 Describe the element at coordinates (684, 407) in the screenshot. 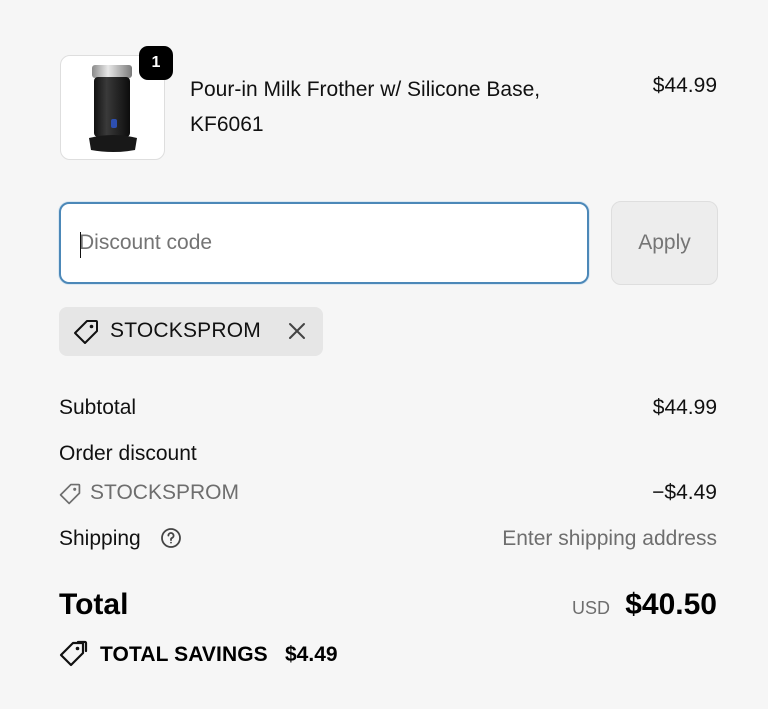

I see `subtotal-value: $44.99` at that location.